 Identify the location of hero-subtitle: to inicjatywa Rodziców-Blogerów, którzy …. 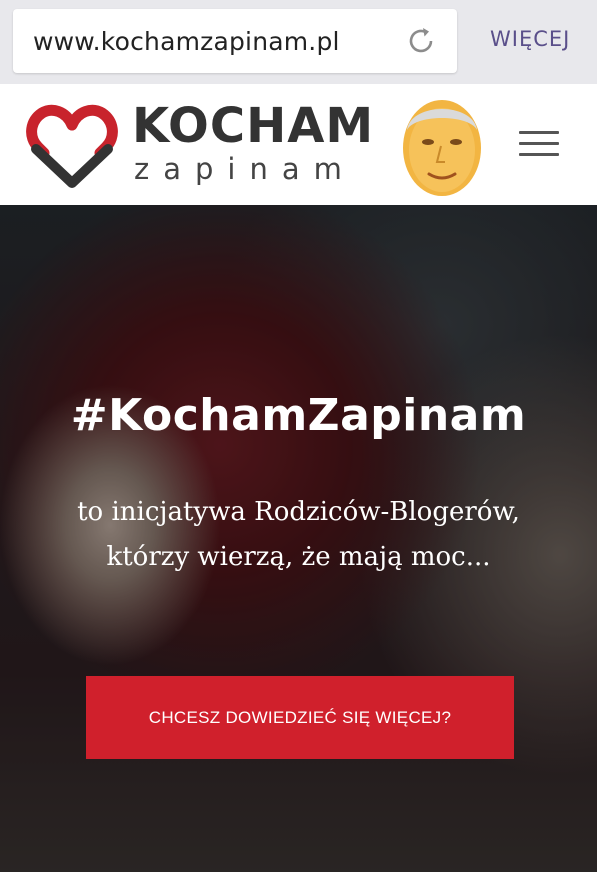
(298, 535).